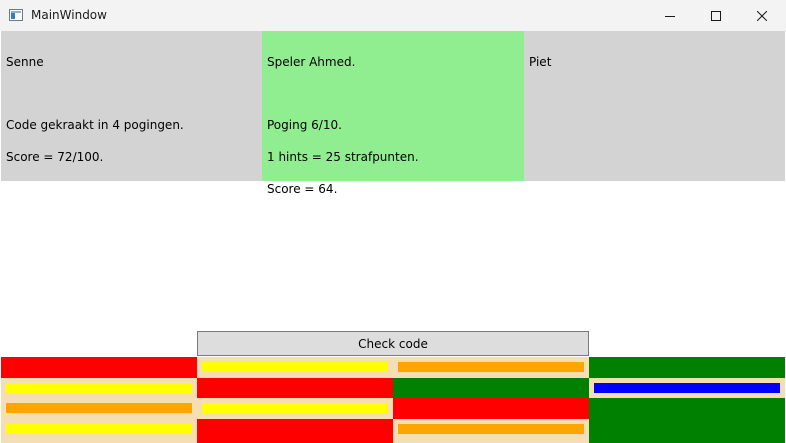 The image size is (786, 443). I want to click on code-slot-c1-r4, so click(99, 431).